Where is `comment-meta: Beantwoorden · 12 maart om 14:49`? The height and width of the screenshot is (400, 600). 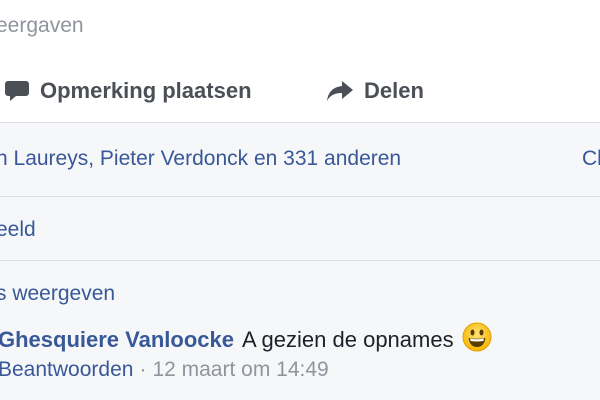
comment-meta: Beantwoorden · 12 maart om 14:49 is located at coordinates (164, 370).